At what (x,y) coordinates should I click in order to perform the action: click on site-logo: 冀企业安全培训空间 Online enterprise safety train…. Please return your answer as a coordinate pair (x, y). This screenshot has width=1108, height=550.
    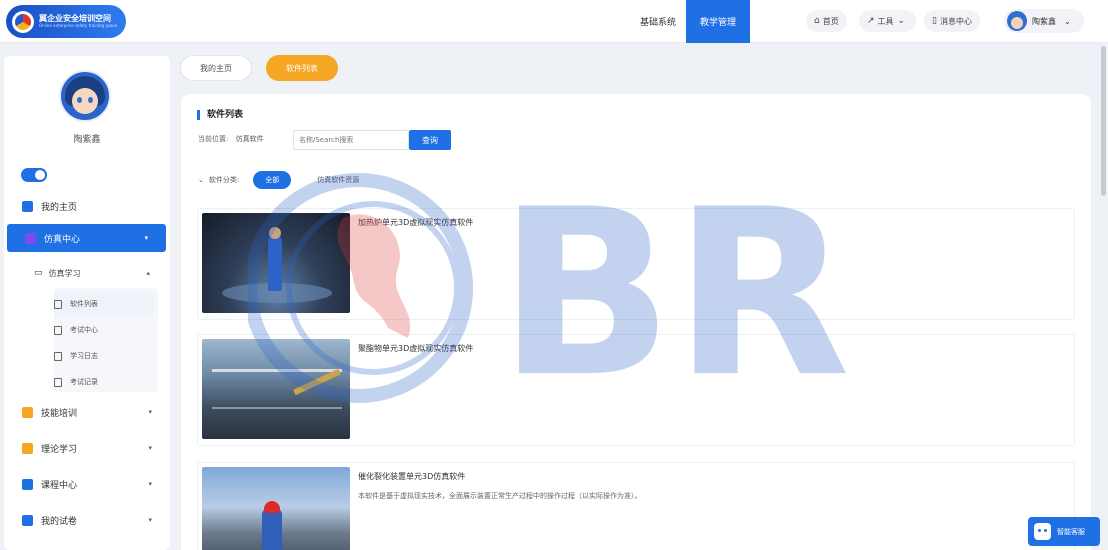
    Looking at the image, I should click on (66, 21).